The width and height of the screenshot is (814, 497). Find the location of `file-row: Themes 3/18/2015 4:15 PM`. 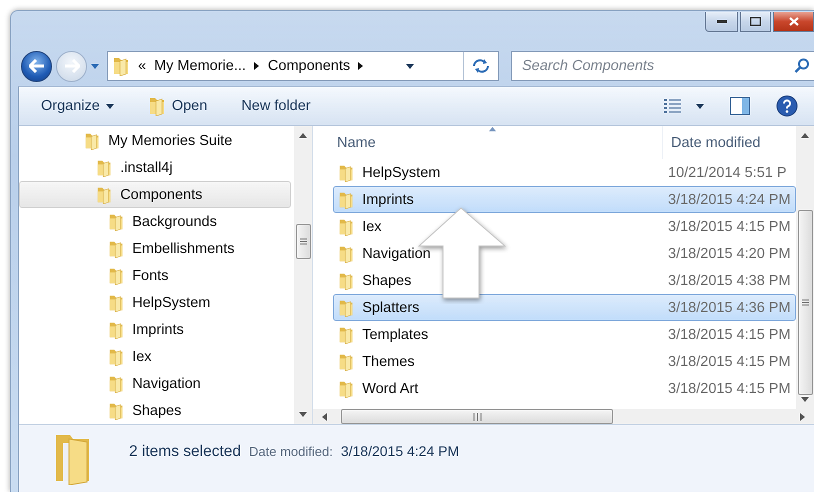

file-row: Themes 3/18/2015 4:15 PM is located at coordinates (564, 361).